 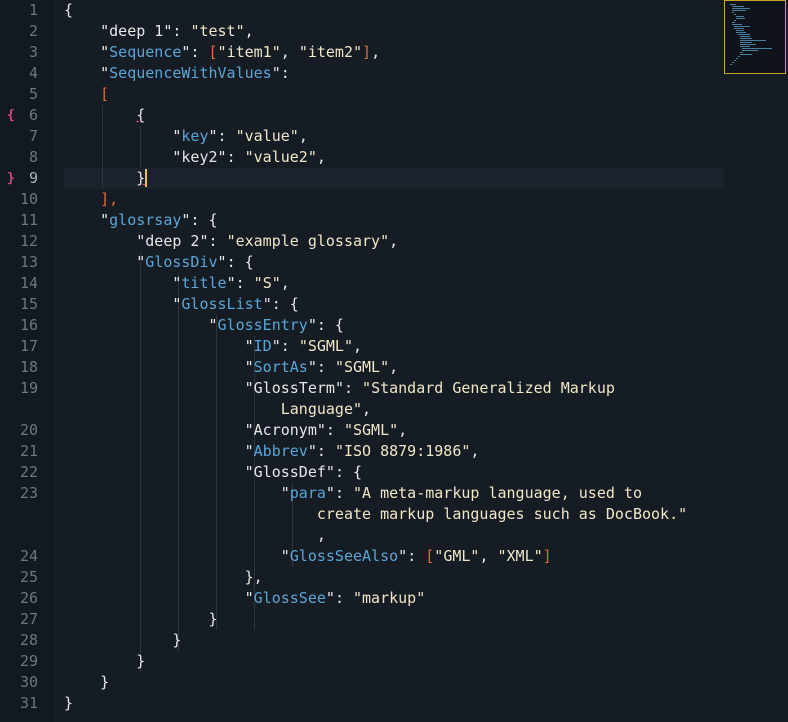 What do you see at coordinates (28, 367) in the screenshot?
I see `line-number: 18` at bounding box center [28, 367].